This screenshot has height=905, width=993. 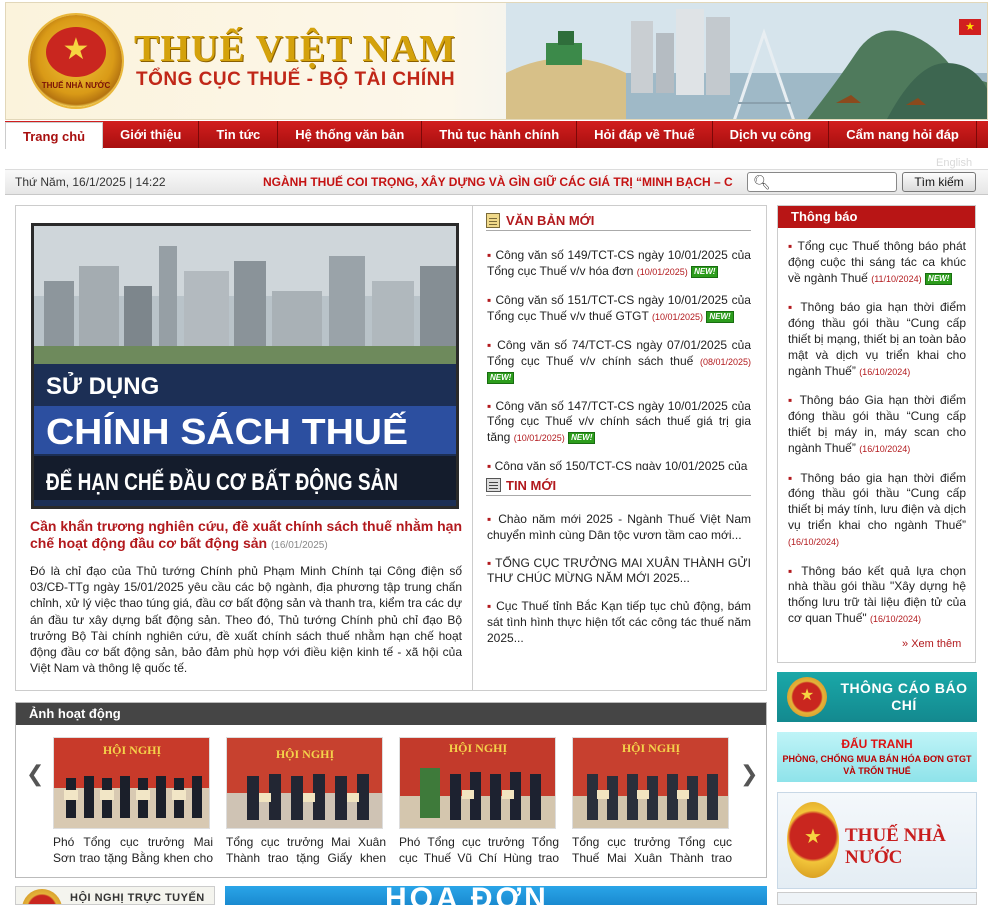 What do you see at coordinates (903, 134) in the screenshot?
I see `nav-handbook-qa: Cẩm nang hỏi đáp` at bounding box center [903, 134].